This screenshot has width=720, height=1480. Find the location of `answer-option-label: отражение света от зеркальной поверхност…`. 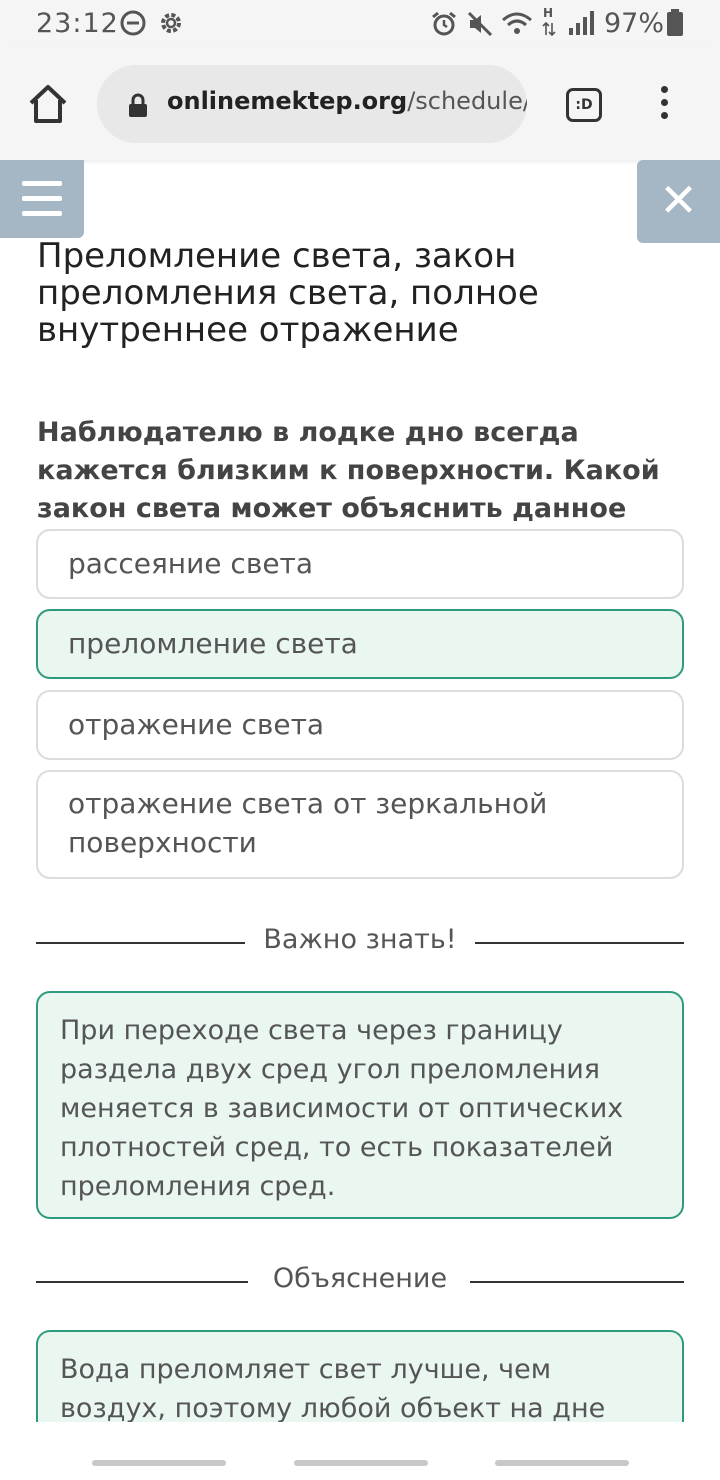

answer-option-label: отражение света от зеркальной поверхност… is located at coordinates (308, 823).